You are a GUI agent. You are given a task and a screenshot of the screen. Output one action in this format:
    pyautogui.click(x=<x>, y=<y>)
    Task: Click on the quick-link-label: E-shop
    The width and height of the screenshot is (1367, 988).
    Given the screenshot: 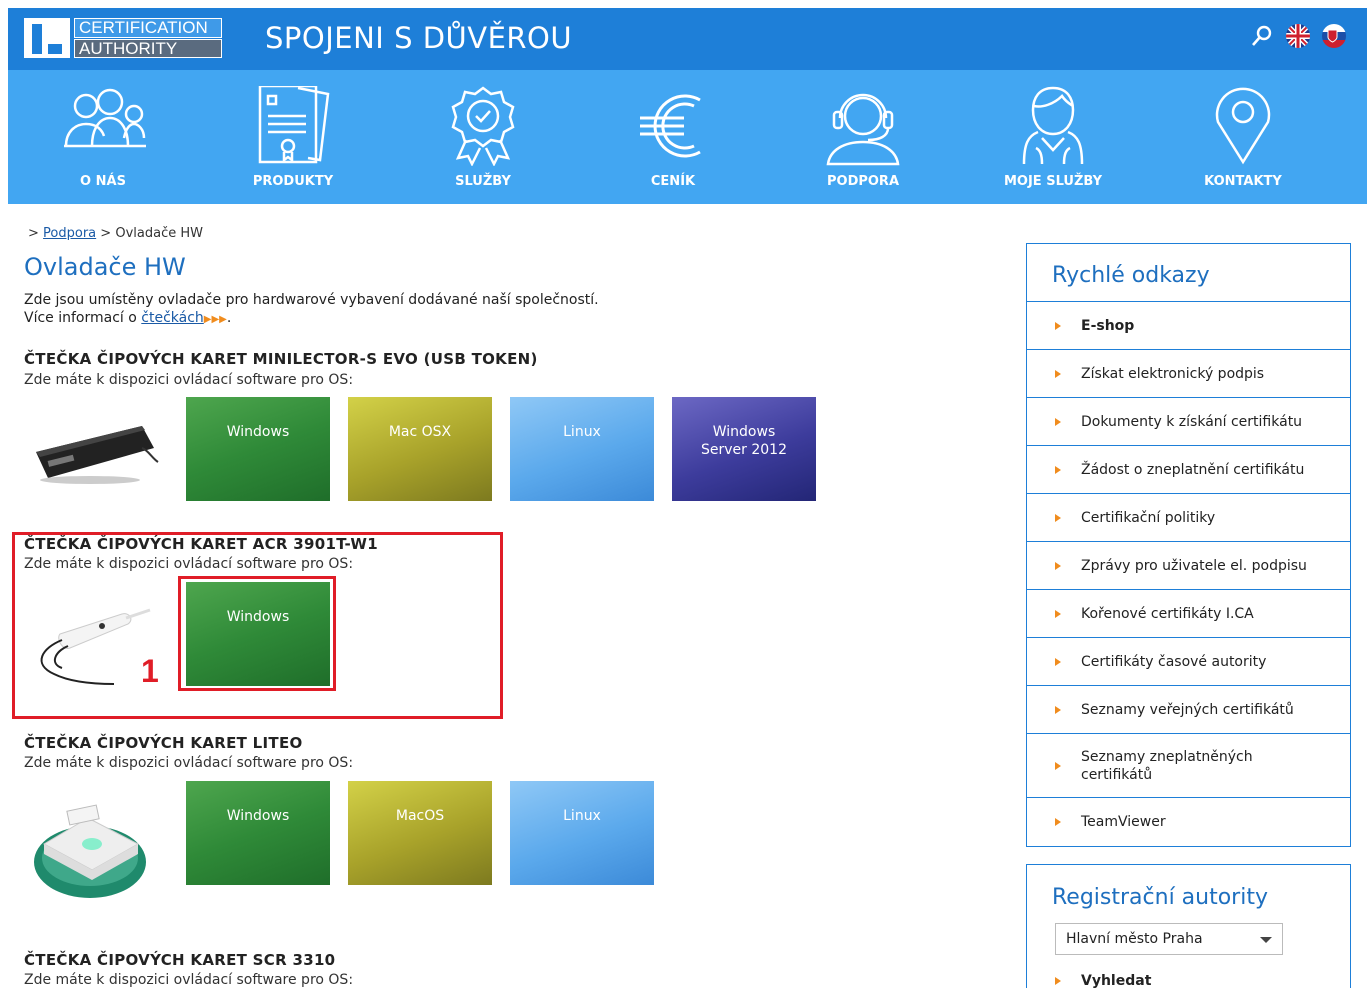 What is the action you would take?
    pyautogui.click(x=1108, y=325)
    